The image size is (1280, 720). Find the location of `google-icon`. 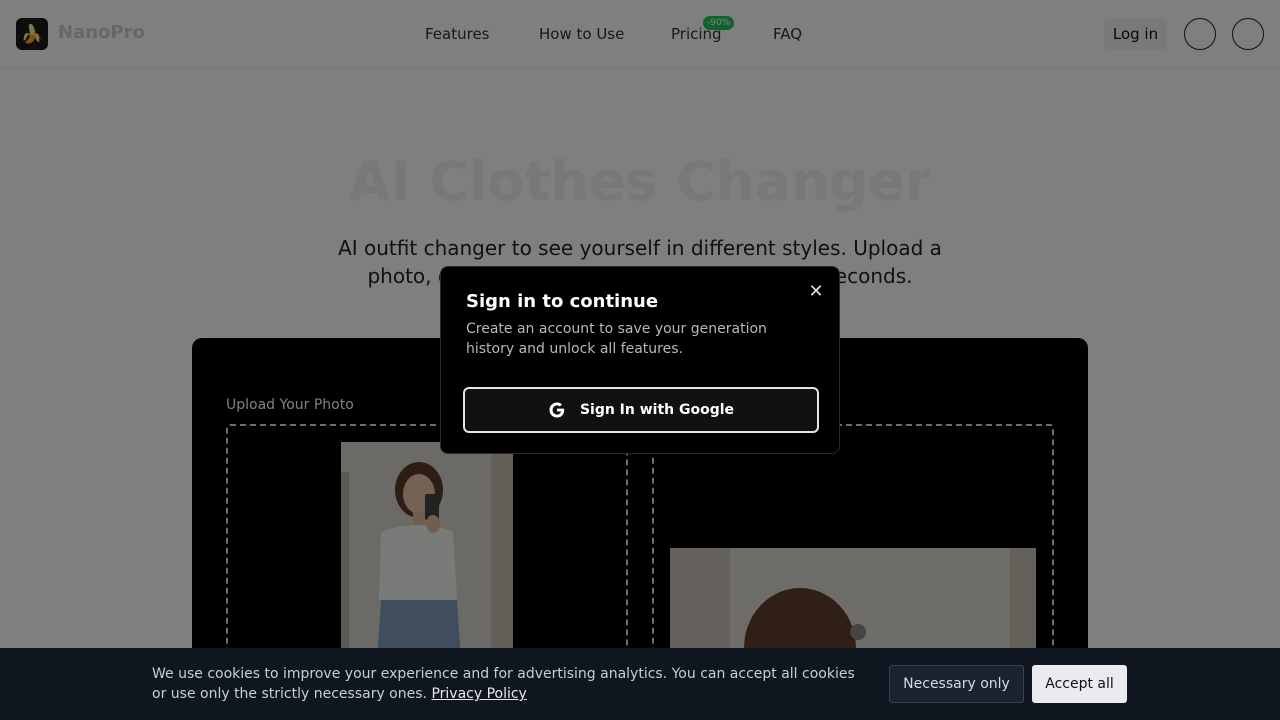

google-icon is located at coordinates (557, 410).